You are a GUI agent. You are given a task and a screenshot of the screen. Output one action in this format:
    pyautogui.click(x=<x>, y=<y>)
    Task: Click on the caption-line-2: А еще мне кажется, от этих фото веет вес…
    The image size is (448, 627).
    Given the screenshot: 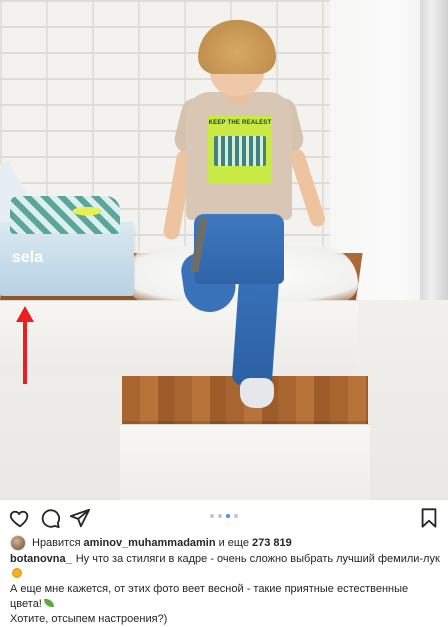 What is the action you would take?
    pyautogui.click(x=209, y=596)
    